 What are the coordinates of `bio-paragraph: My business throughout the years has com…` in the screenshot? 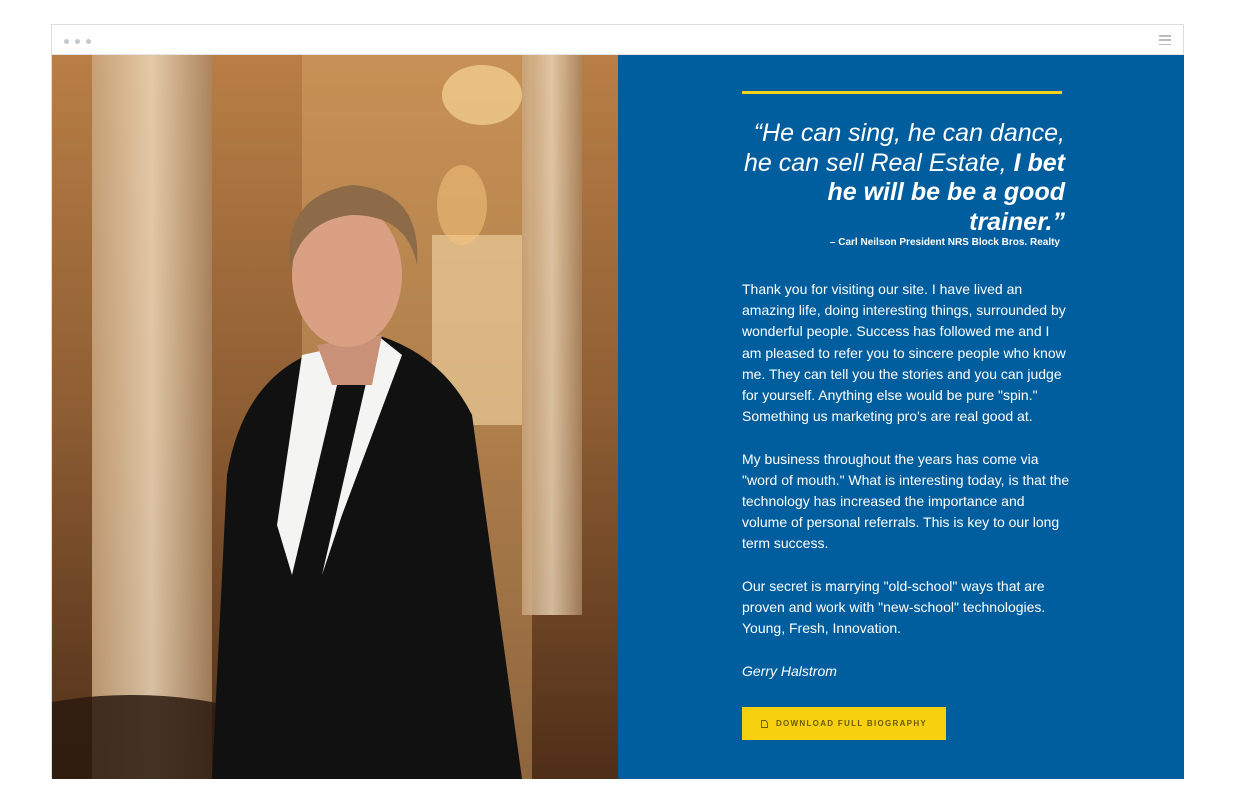 It's located at (906, 501).